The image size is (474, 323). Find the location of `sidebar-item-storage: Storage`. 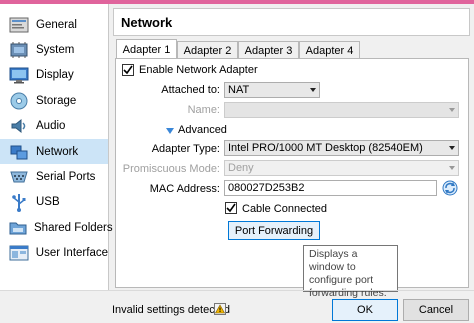

sidebar-item-storage: Storage is located at coordinates (54, 100).